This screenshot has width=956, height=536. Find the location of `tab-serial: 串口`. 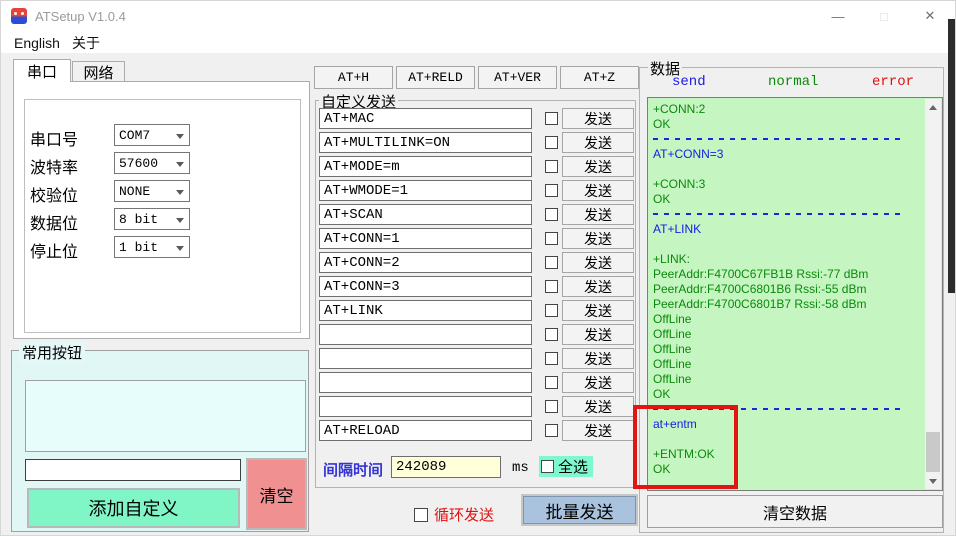

tab-serial: 串口 is located at coordinates (42, 70).